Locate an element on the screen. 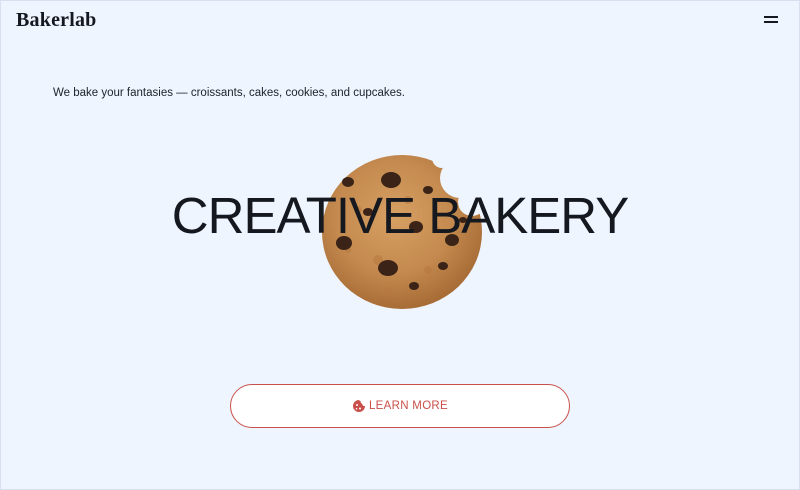 The image size is (800, 490). hamburger-menu-icon is located at coordinates (771, 20).